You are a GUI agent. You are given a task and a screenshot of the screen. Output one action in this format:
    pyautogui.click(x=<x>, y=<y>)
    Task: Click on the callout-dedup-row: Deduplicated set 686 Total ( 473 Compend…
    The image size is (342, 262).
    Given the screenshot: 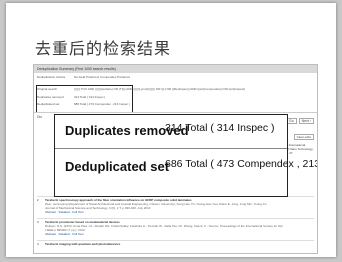 What is the action you would take?
    pyautogui.click(x=191, y=167)
    